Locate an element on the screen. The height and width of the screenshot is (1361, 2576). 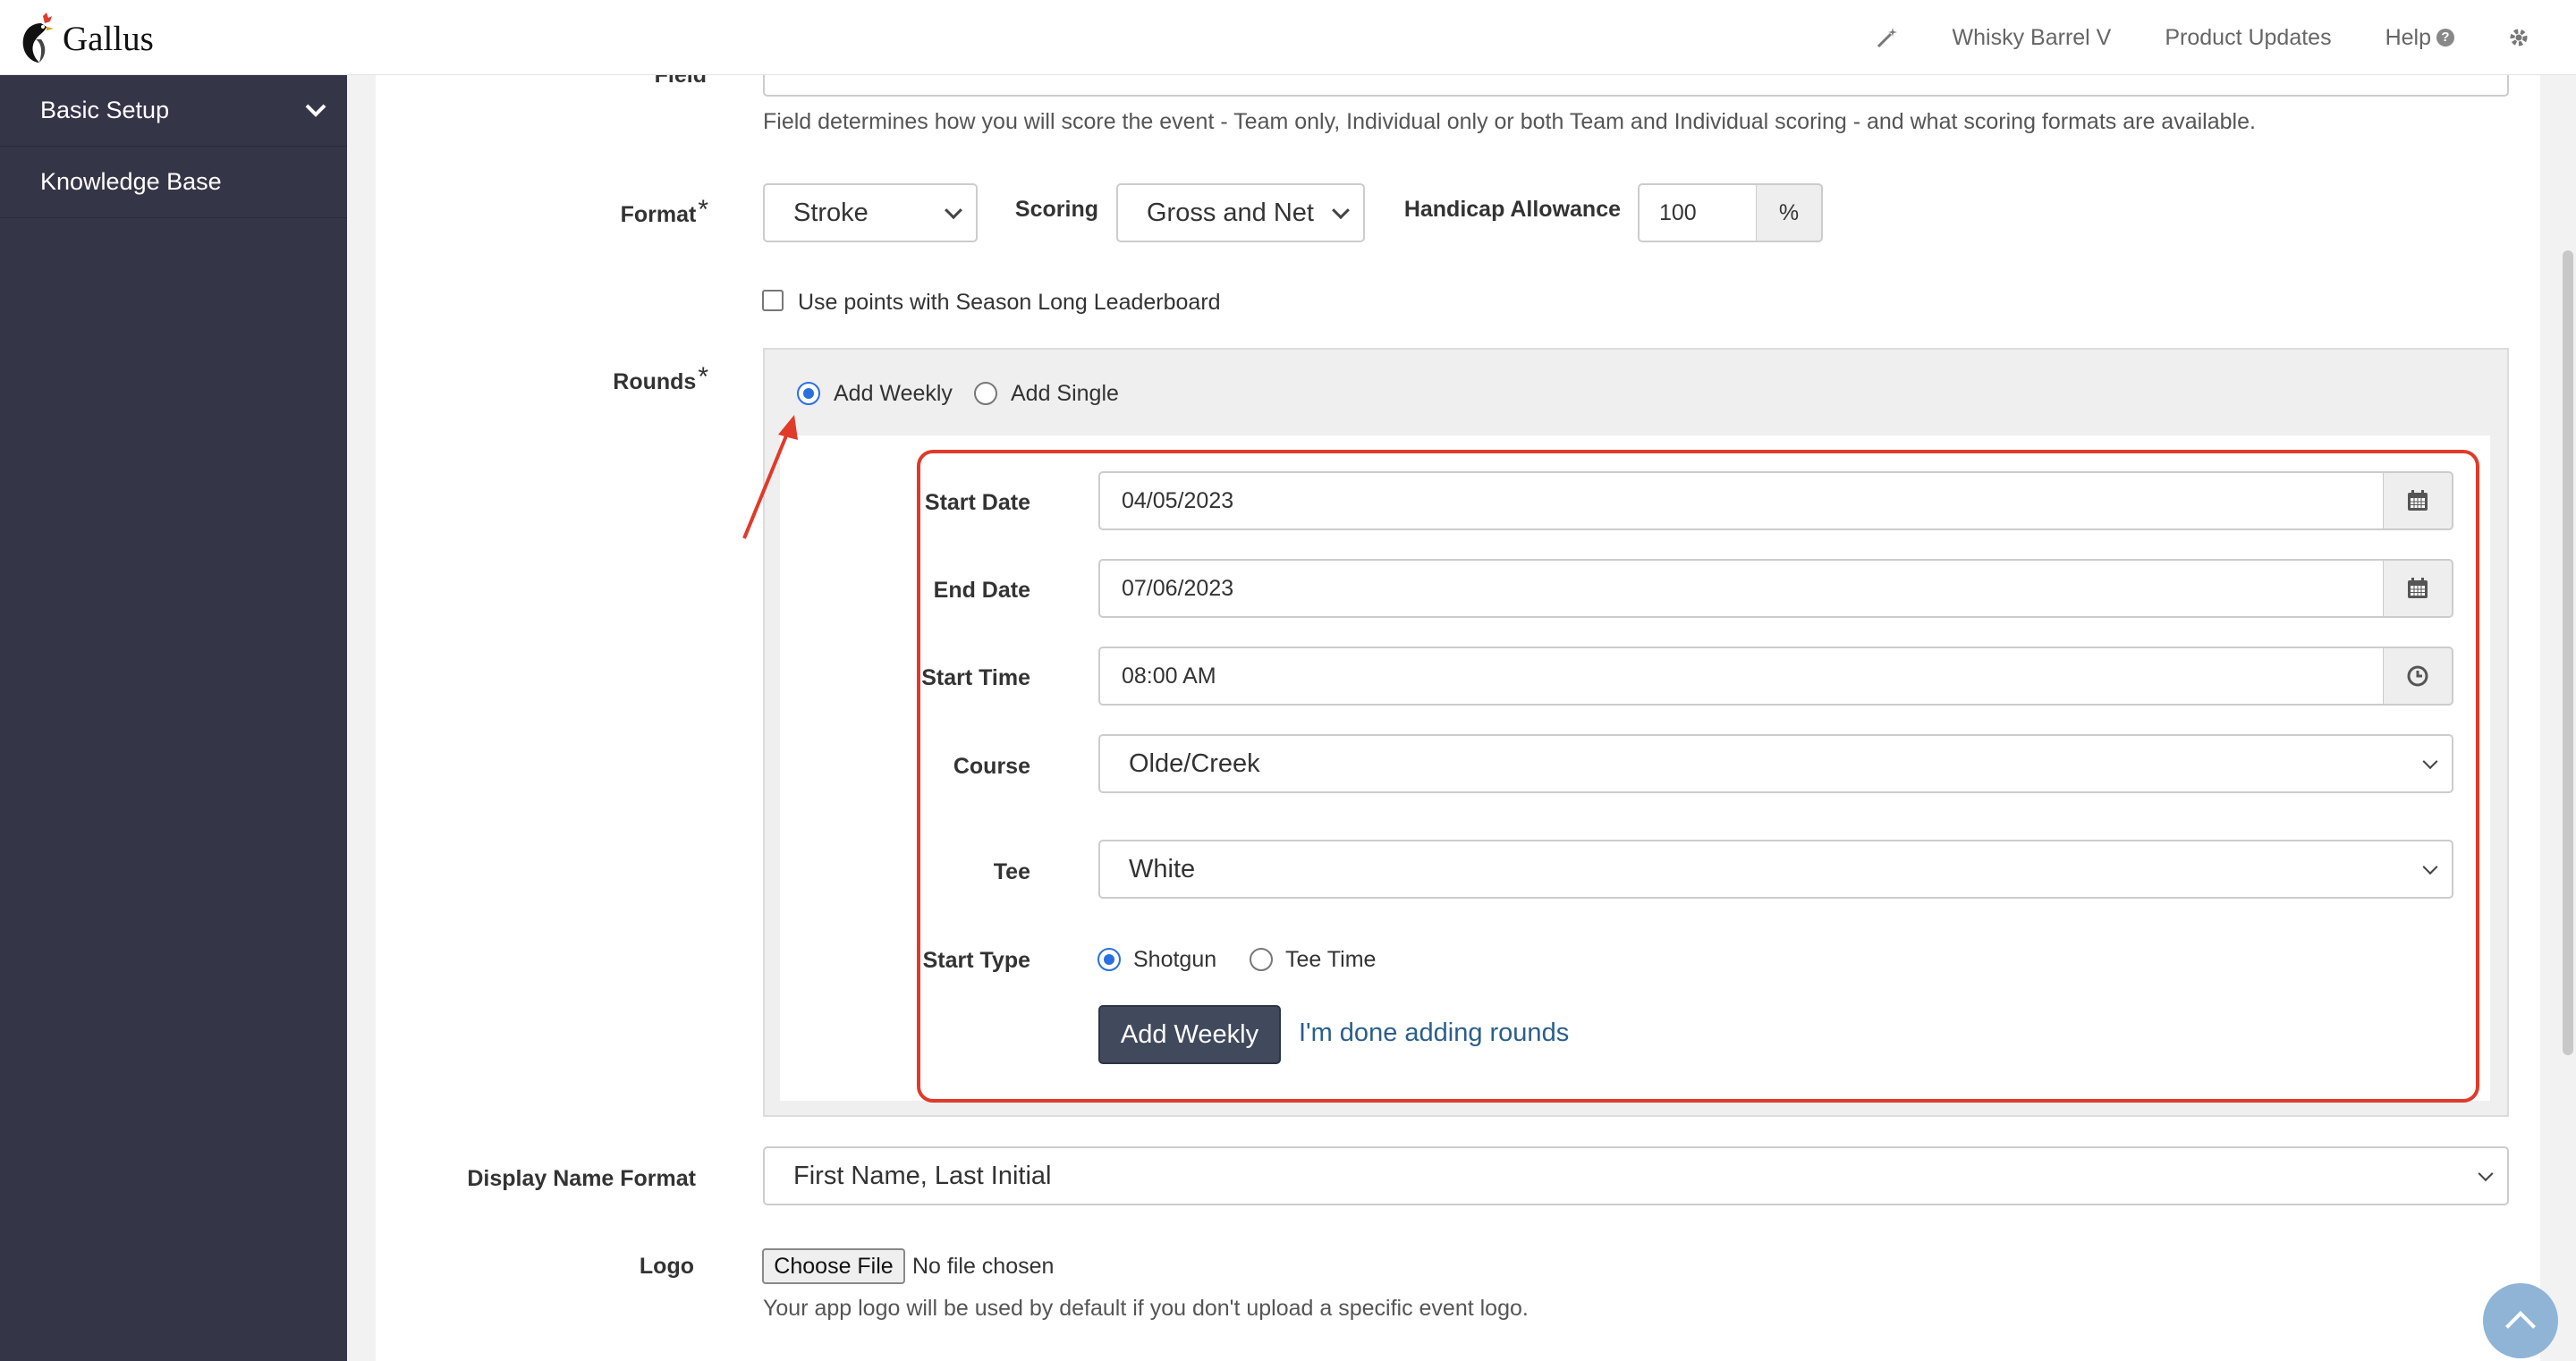
help-link: Help? is located at coordinates (2419, 38).